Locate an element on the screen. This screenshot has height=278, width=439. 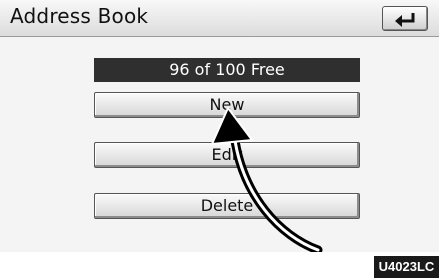
back-button is located at coordinates (405, 18).